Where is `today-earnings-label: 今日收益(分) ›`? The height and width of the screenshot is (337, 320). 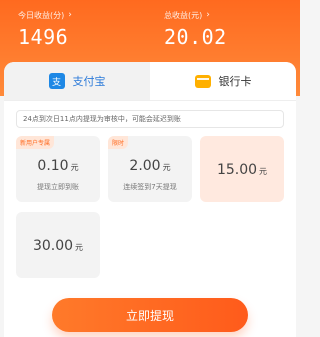 today-earnings-label: 今日收益(分) › is located at coordinates (45, 15).